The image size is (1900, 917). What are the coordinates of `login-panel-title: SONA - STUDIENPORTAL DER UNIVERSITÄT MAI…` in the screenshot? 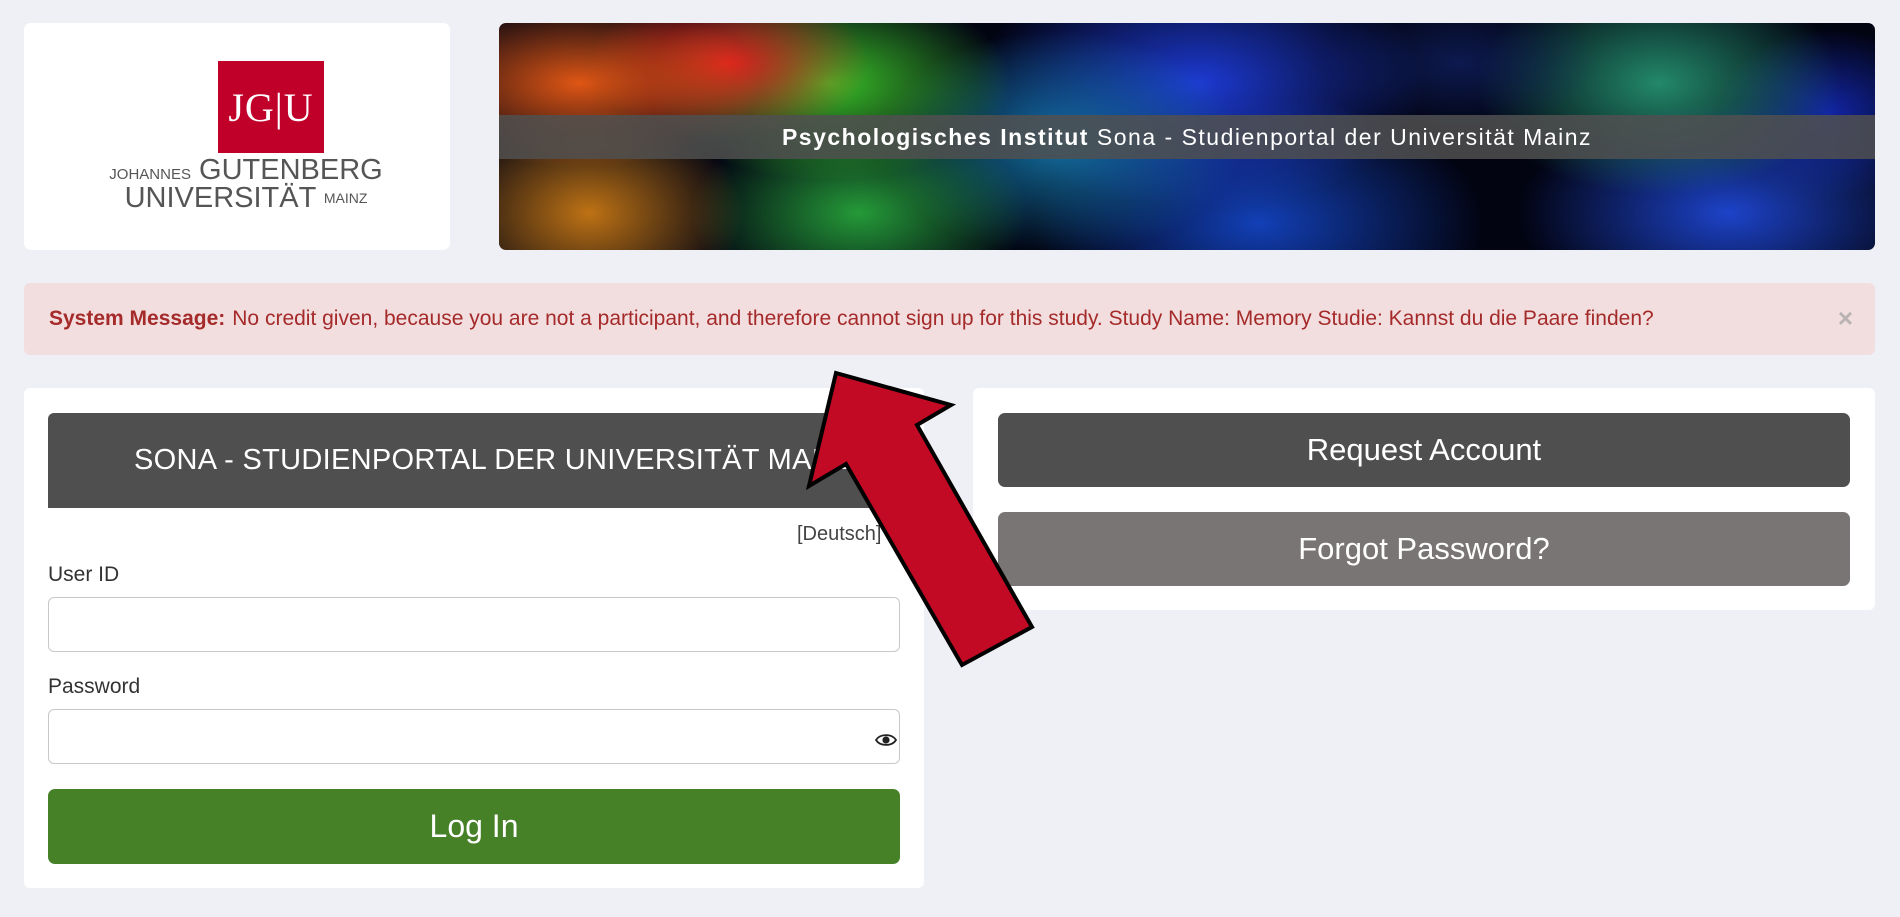 It's located at (474, 460).